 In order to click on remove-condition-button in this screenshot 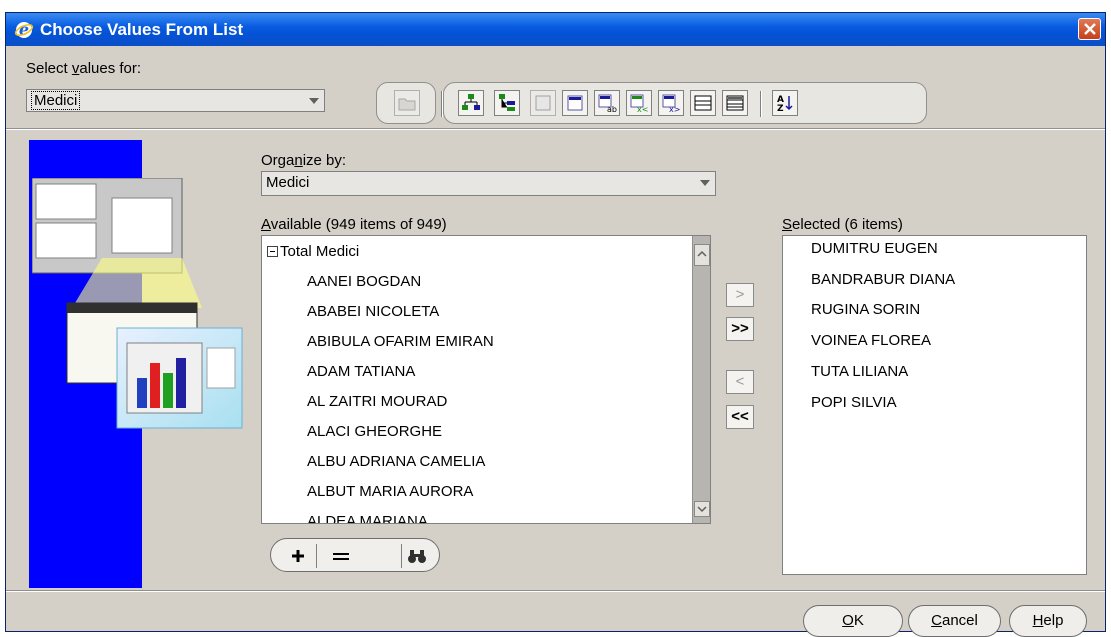, I will do `click(341, 556)`.